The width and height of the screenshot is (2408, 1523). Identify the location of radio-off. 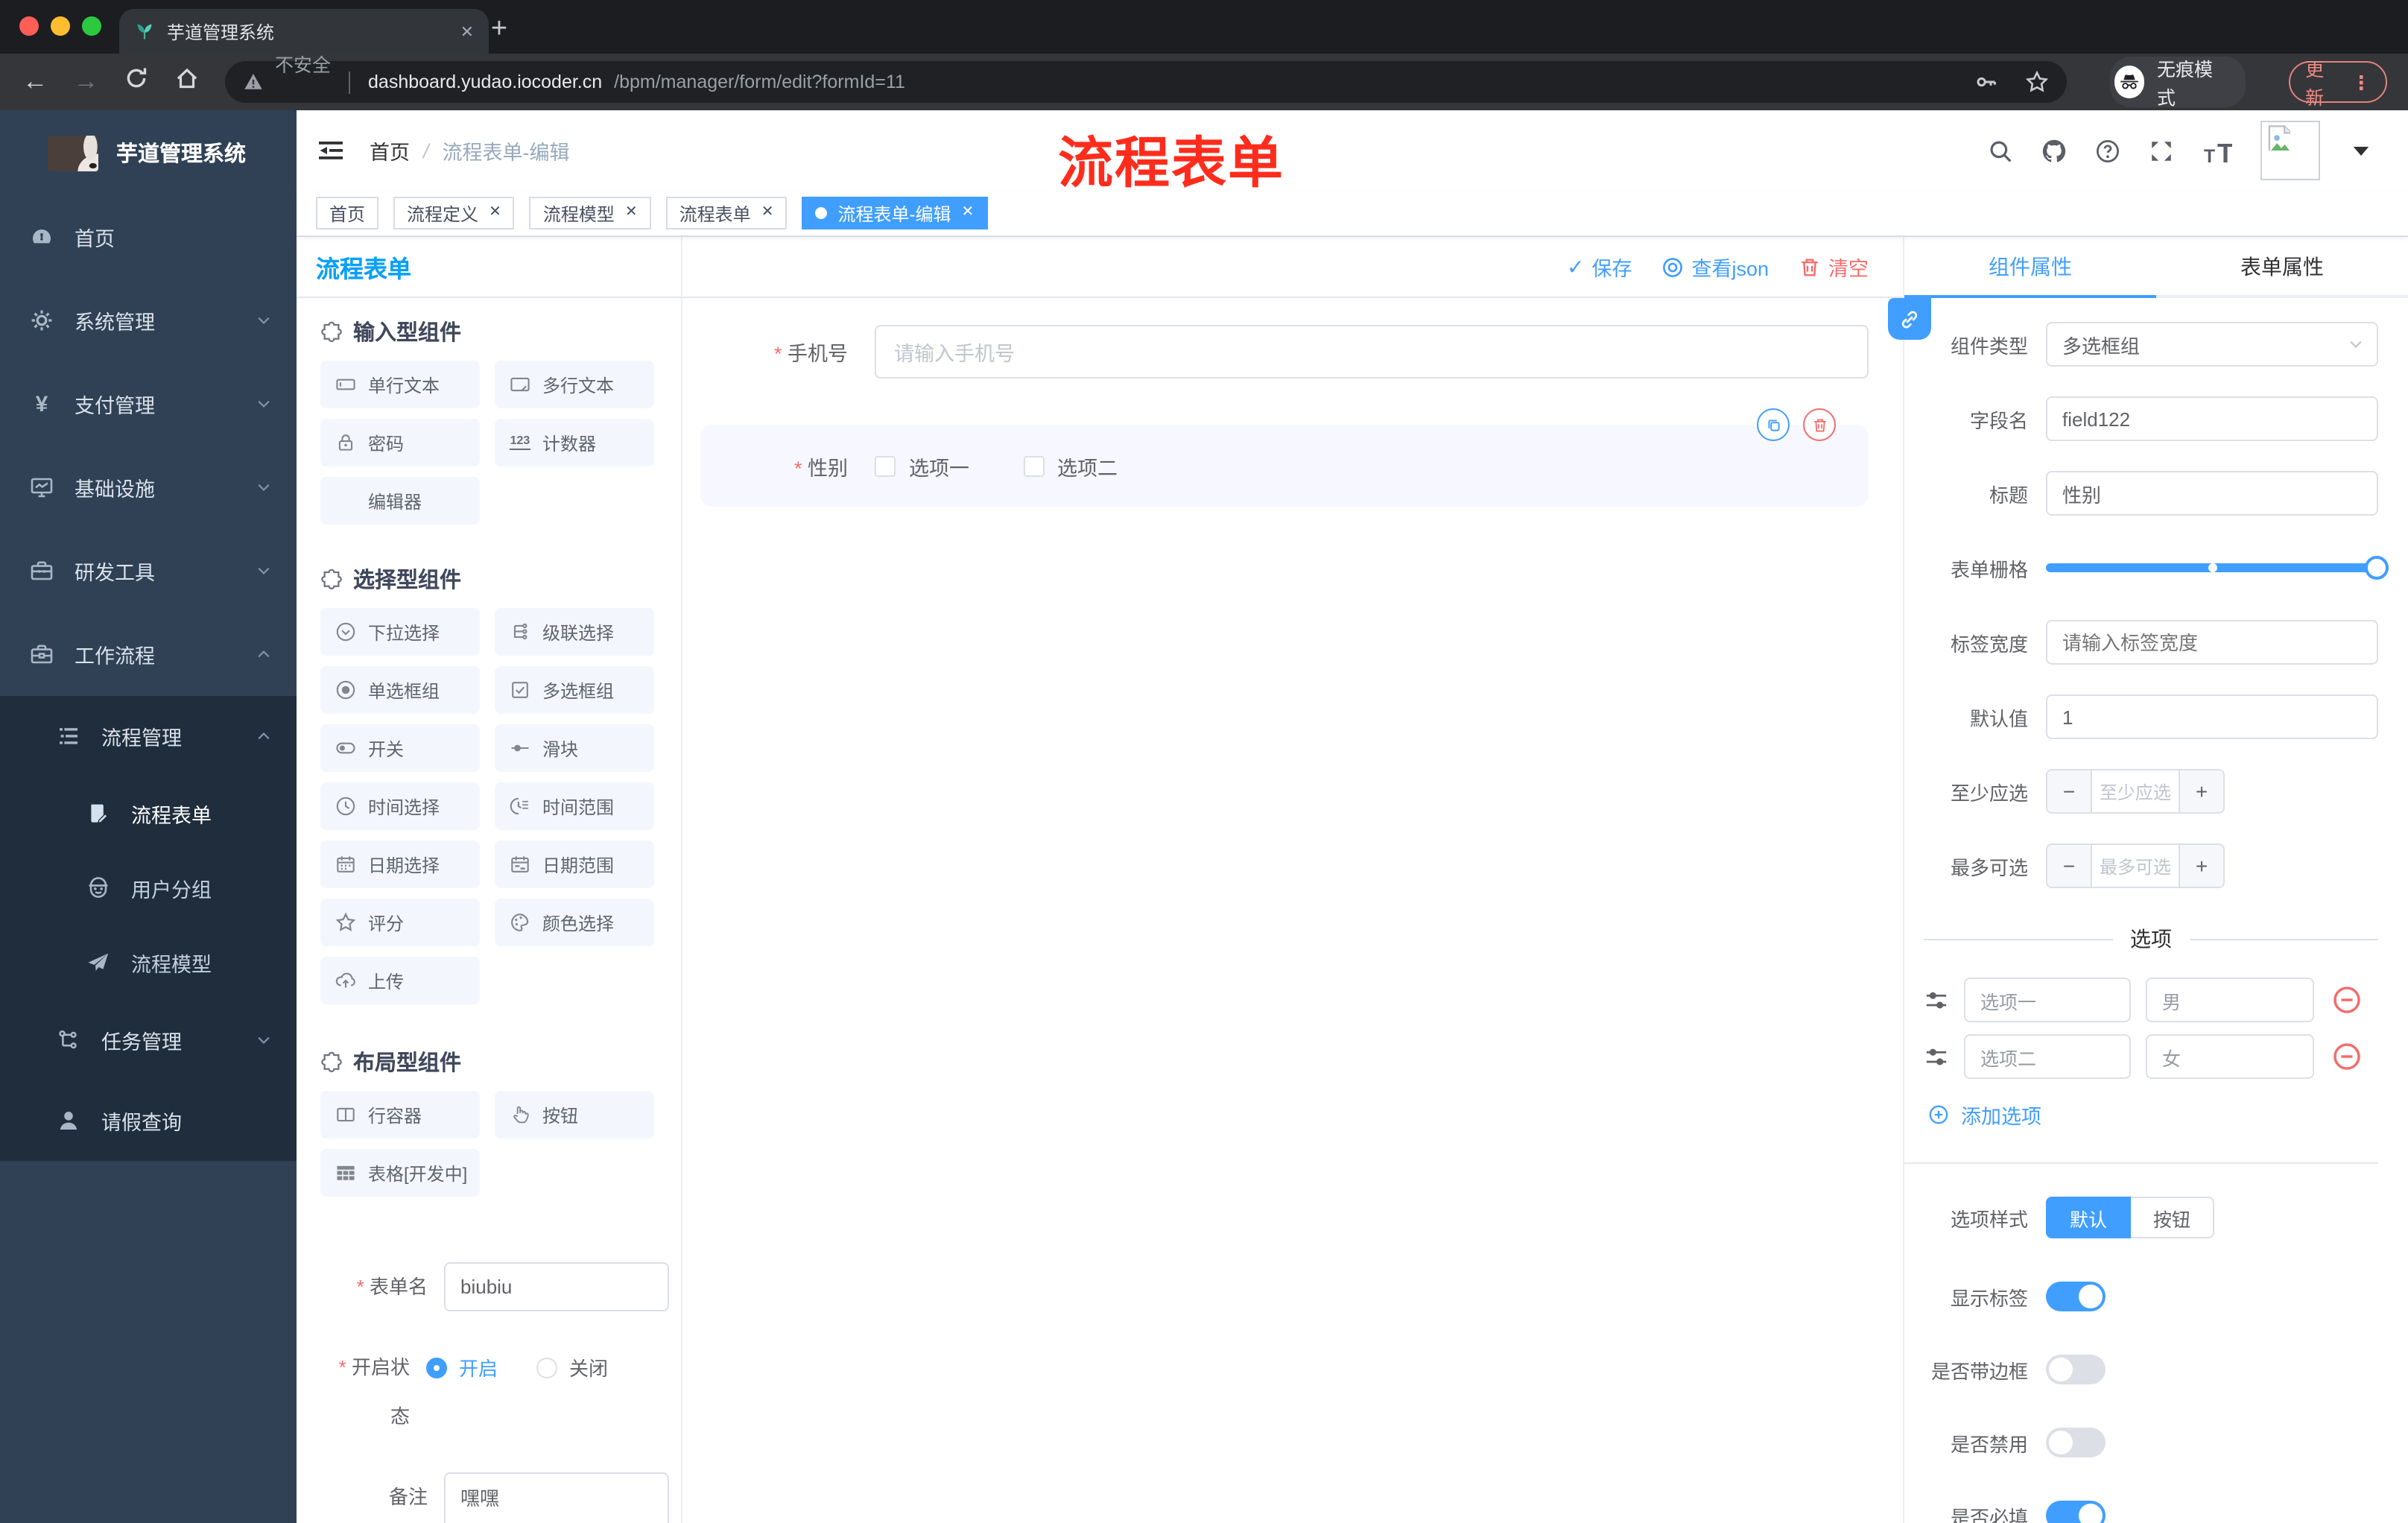
(547, 1368).